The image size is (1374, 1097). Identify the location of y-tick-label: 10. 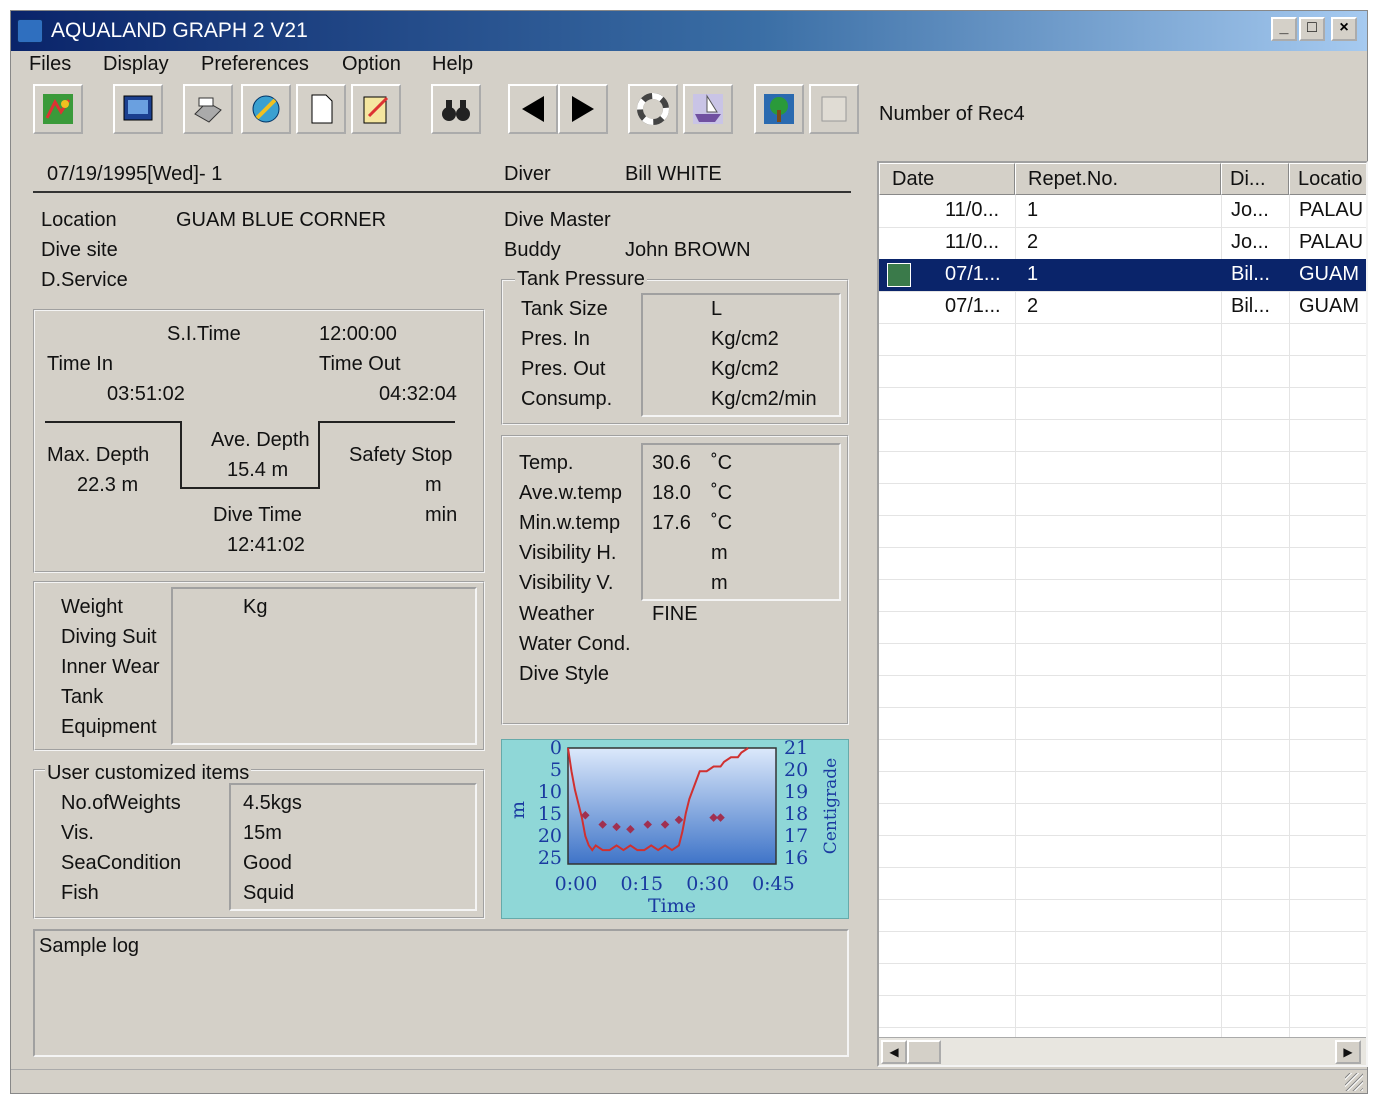
(550, 792).